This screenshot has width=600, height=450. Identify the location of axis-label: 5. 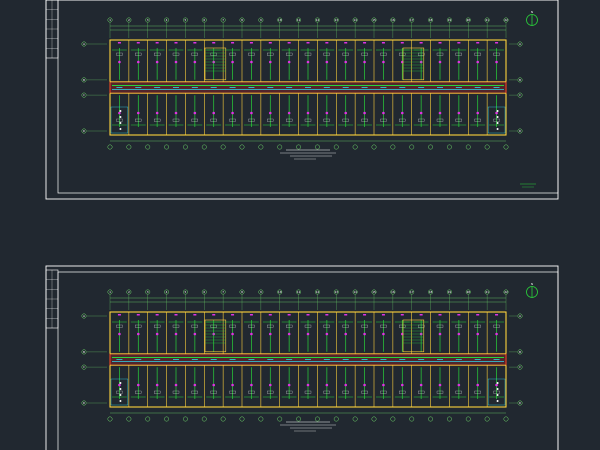
(186, 20).